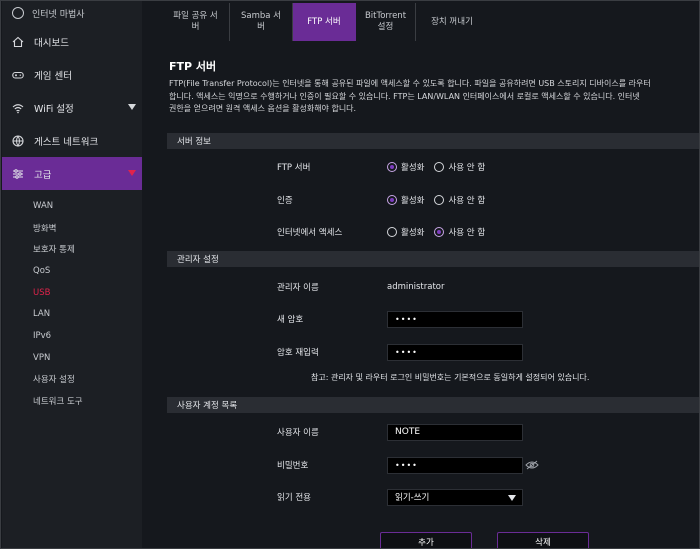 The width and height of the screenshot is (700, 549). What do you see at coordinates (72, 228) in the screenshot?
I see `sidebar-subitem-firewall: 방화벽` at bounding box center [72, 228].